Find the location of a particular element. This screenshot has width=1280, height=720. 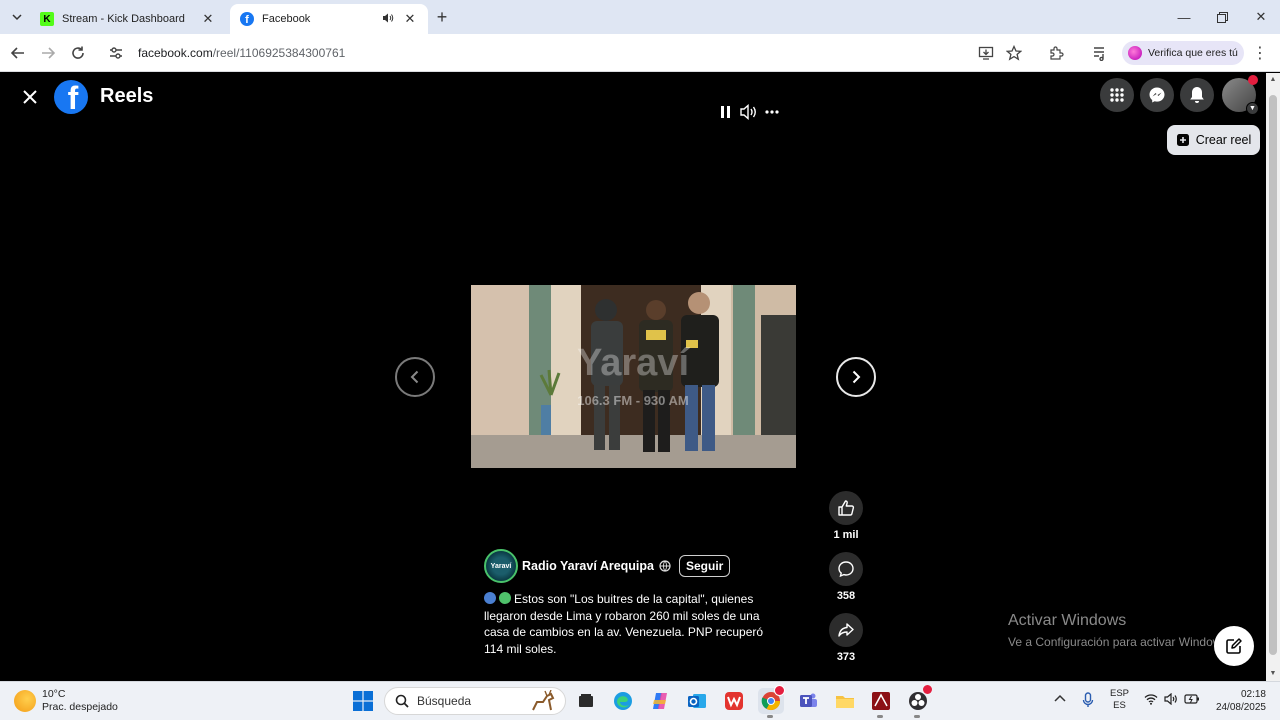

next-reel-button is located at coordinates (856, 377).